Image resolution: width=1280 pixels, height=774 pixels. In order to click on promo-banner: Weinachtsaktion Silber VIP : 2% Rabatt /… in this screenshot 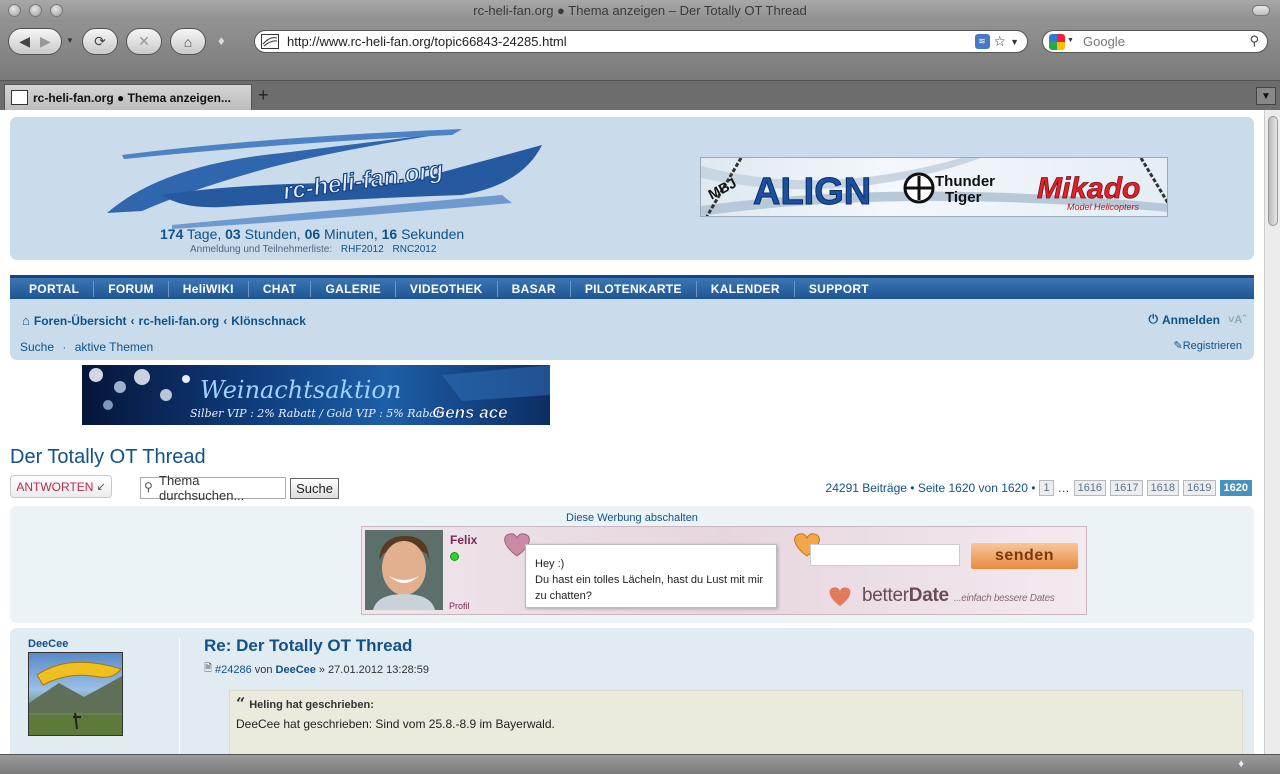, I will do `click(316, 395)`.